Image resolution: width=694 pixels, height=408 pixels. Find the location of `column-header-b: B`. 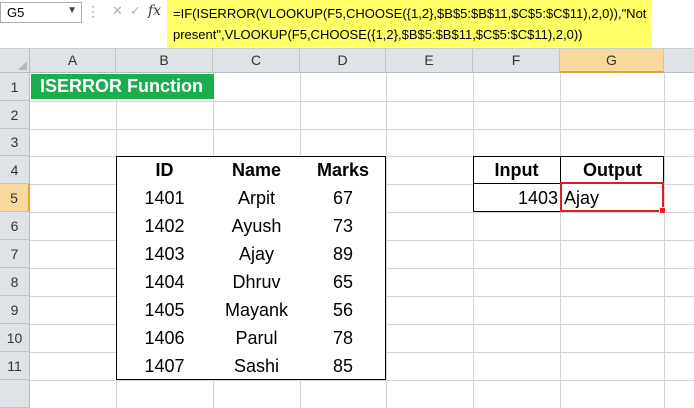

column-header-b: B is located at coordinates (164, 61).